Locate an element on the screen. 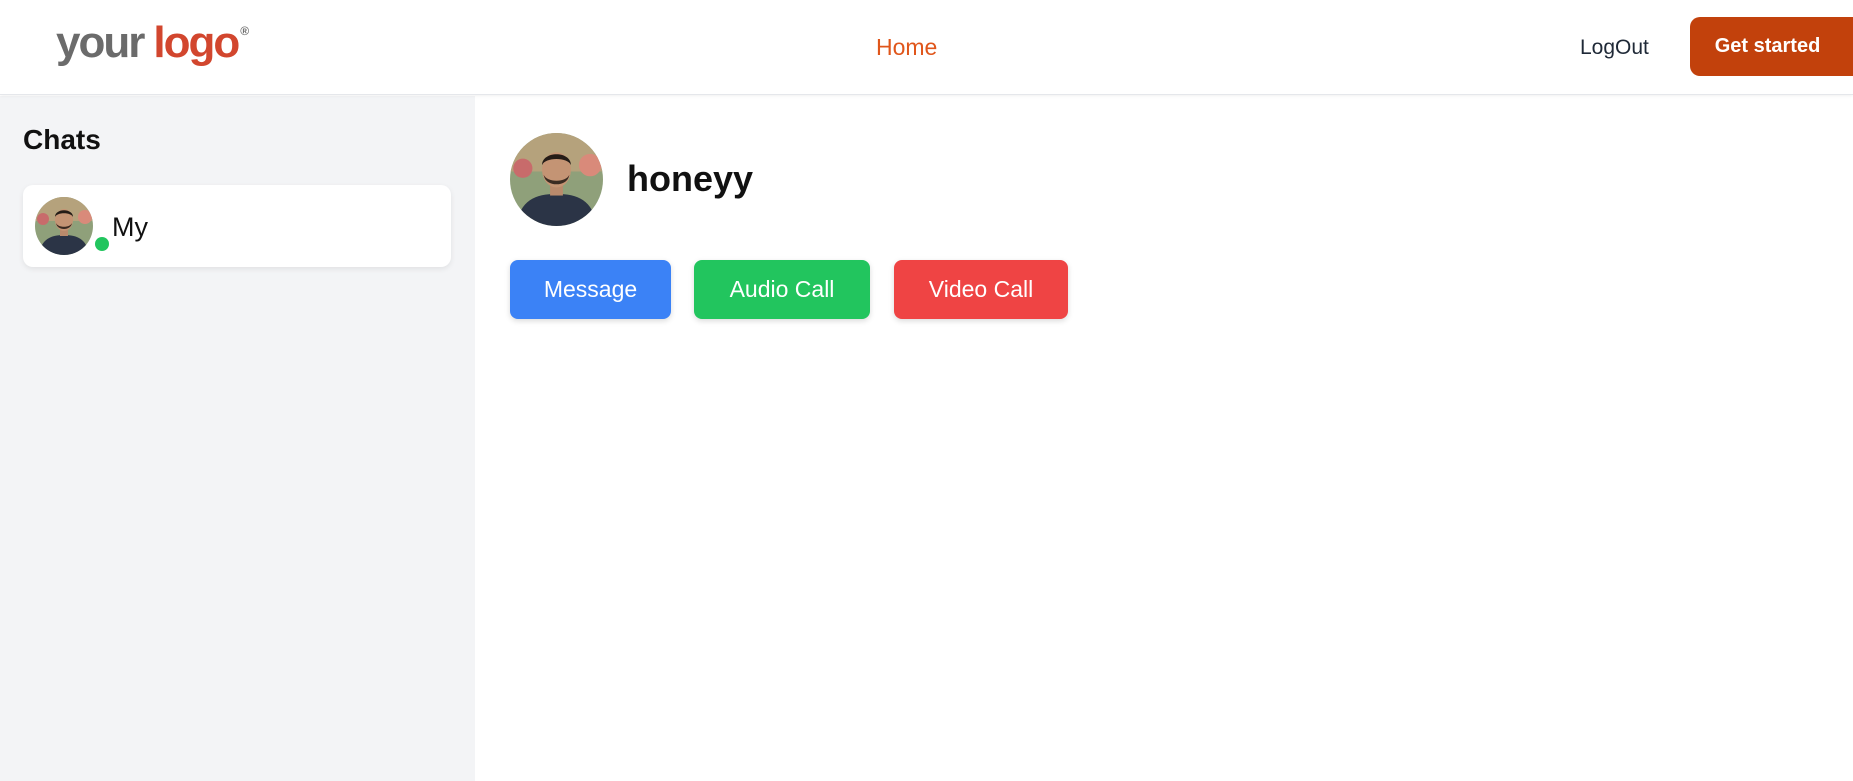 The image size is (1853, 781). registered-mark: ® is located at coordinates (245, 31).